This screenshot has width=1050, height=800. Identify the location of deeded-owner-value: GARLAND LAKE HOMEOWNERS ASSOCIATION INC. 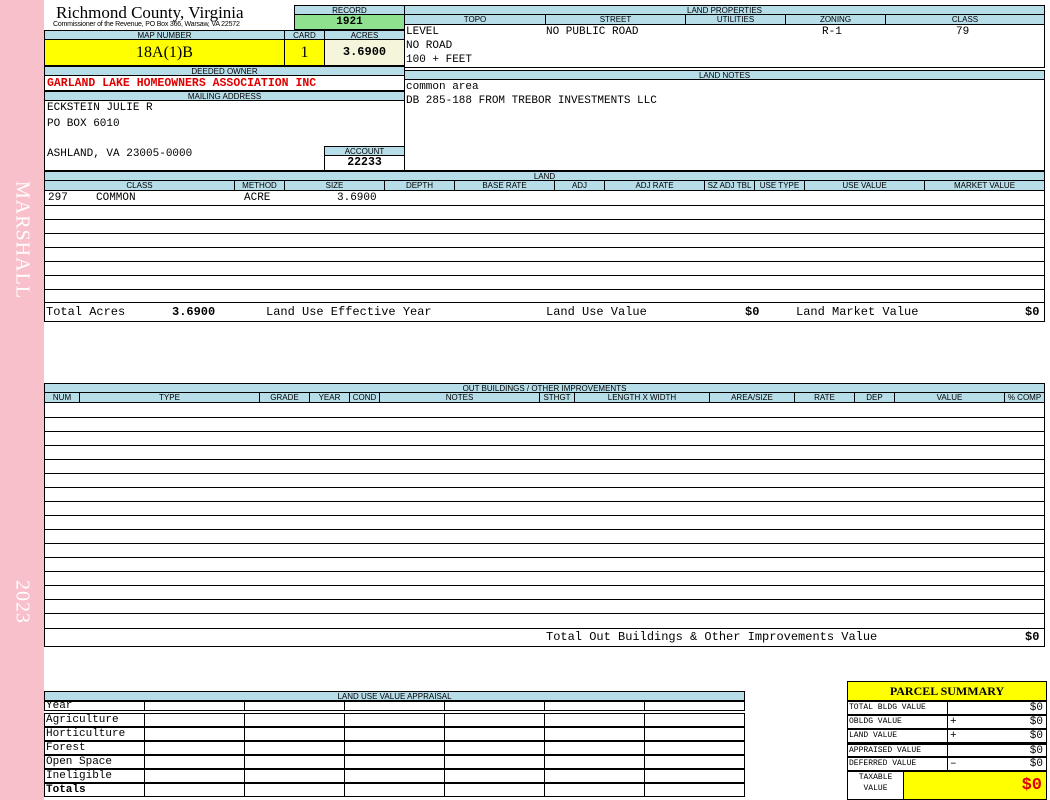
(224, 83).